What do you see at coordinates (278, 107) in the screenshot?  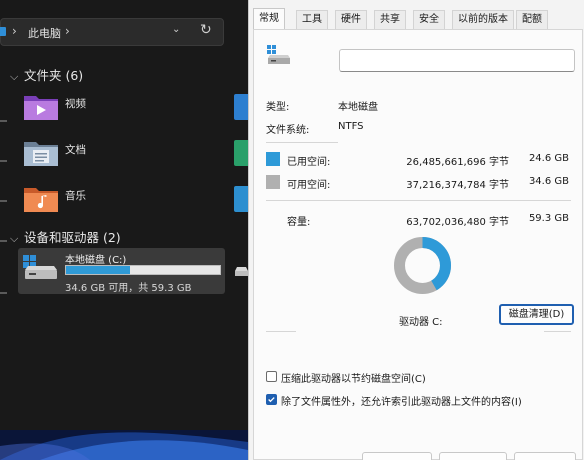 I see `type-label: 类型:` at bounding box center [278, 107].